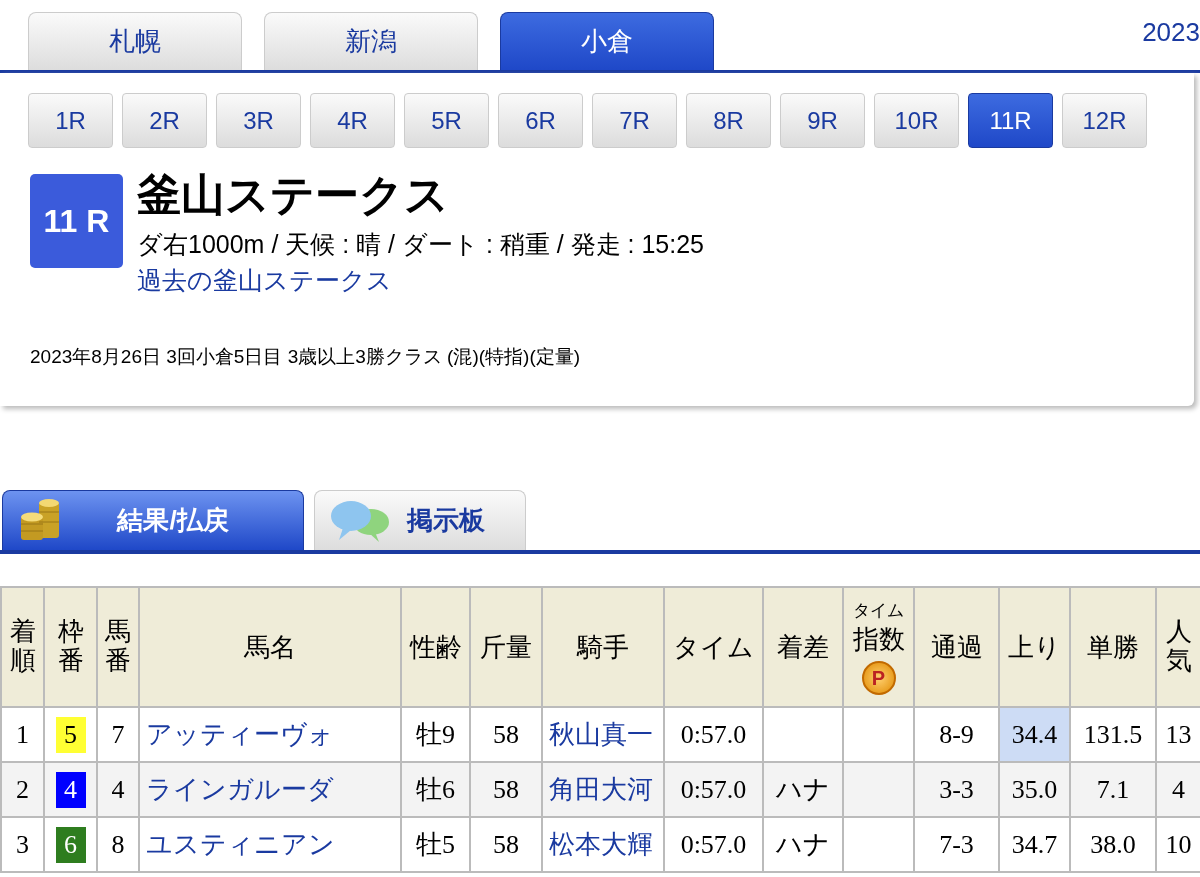  What do you see at coordinates (360, 520) in the screenshot?
I see `speech-bubbles-icon` at bounding box center [360, 520].